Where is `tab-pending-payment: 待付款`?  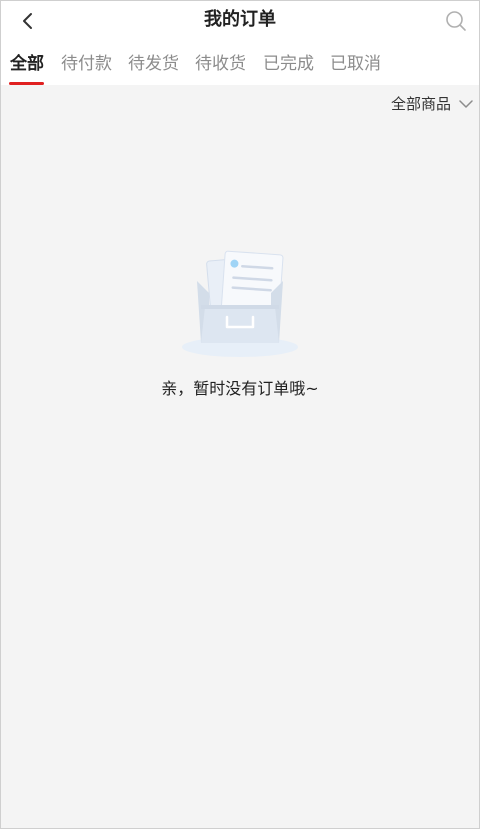 tab-pending-payment: 待付款 is located at coordinates (86, 64).